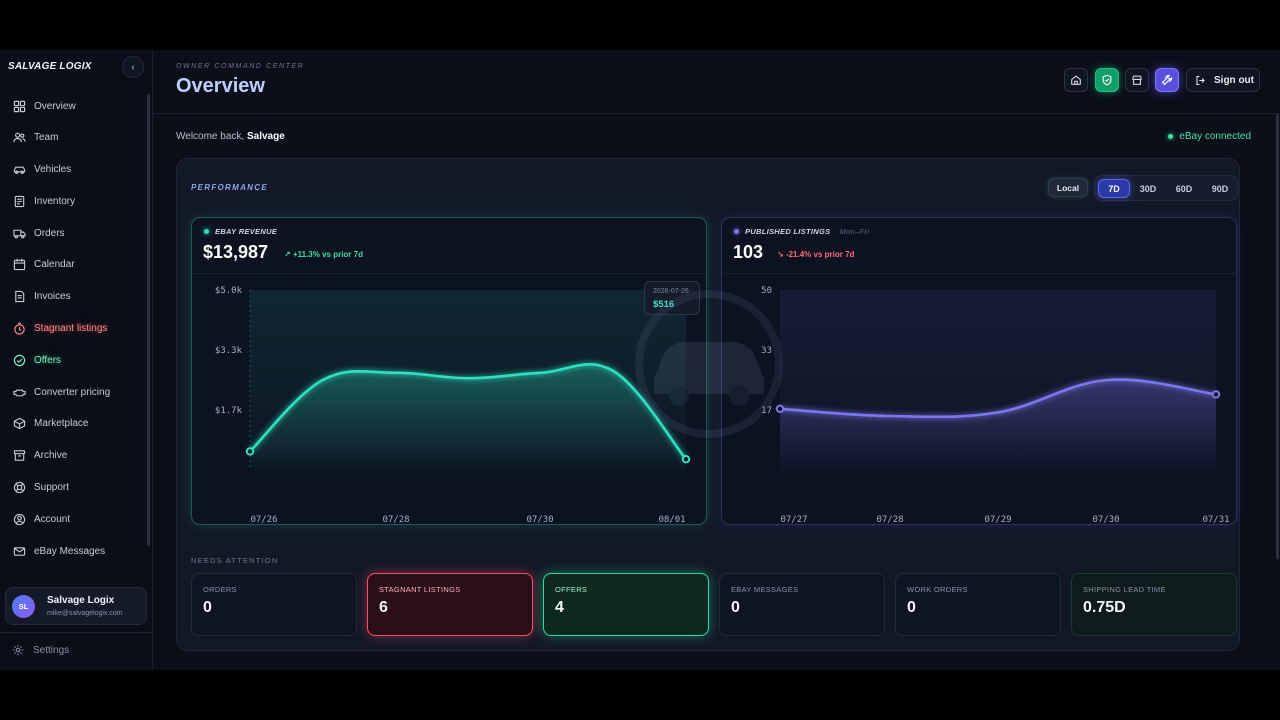 The image size is (1280, 720). Describe the element at coordinates (1068, 187) in the screenshot. I see `local-timezone-button: Local` at that location.